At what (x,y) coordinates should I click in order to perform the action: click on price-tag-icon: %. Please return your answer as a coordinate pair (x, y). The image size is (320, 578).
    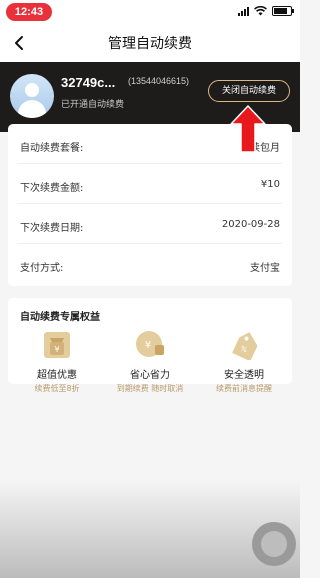
    Looking at the image, I should click on (245, 347).